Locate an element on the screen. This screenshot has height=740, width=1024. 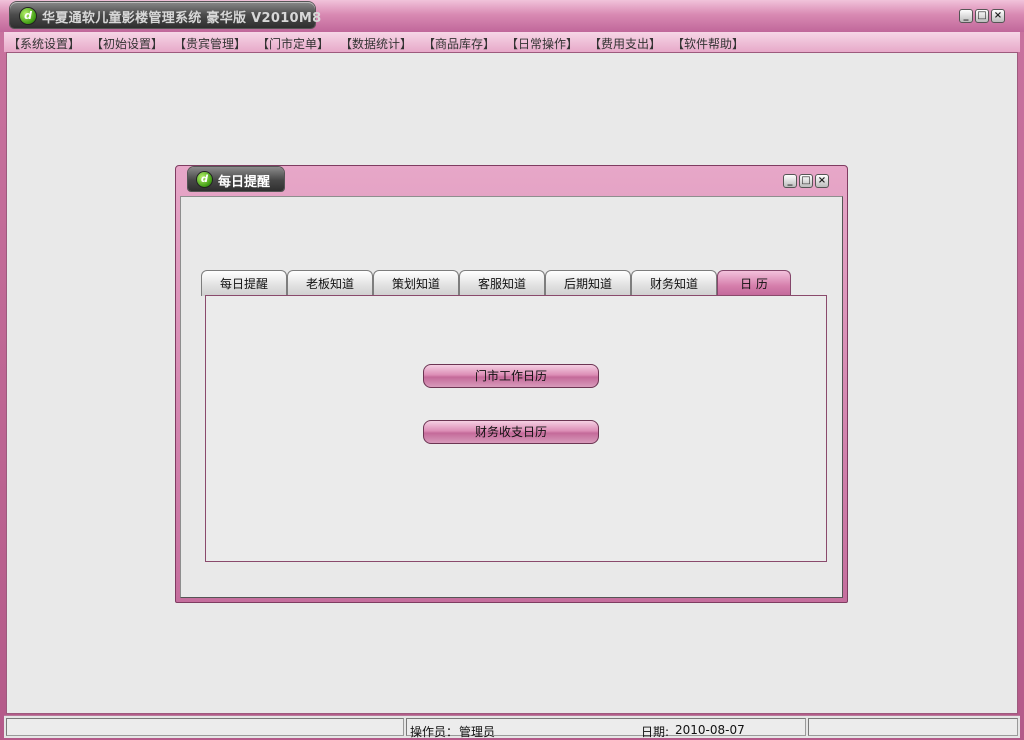
status-bar: 操作员： 管理员 日期: 2010-08-07 is located at coordinates (512, 727).